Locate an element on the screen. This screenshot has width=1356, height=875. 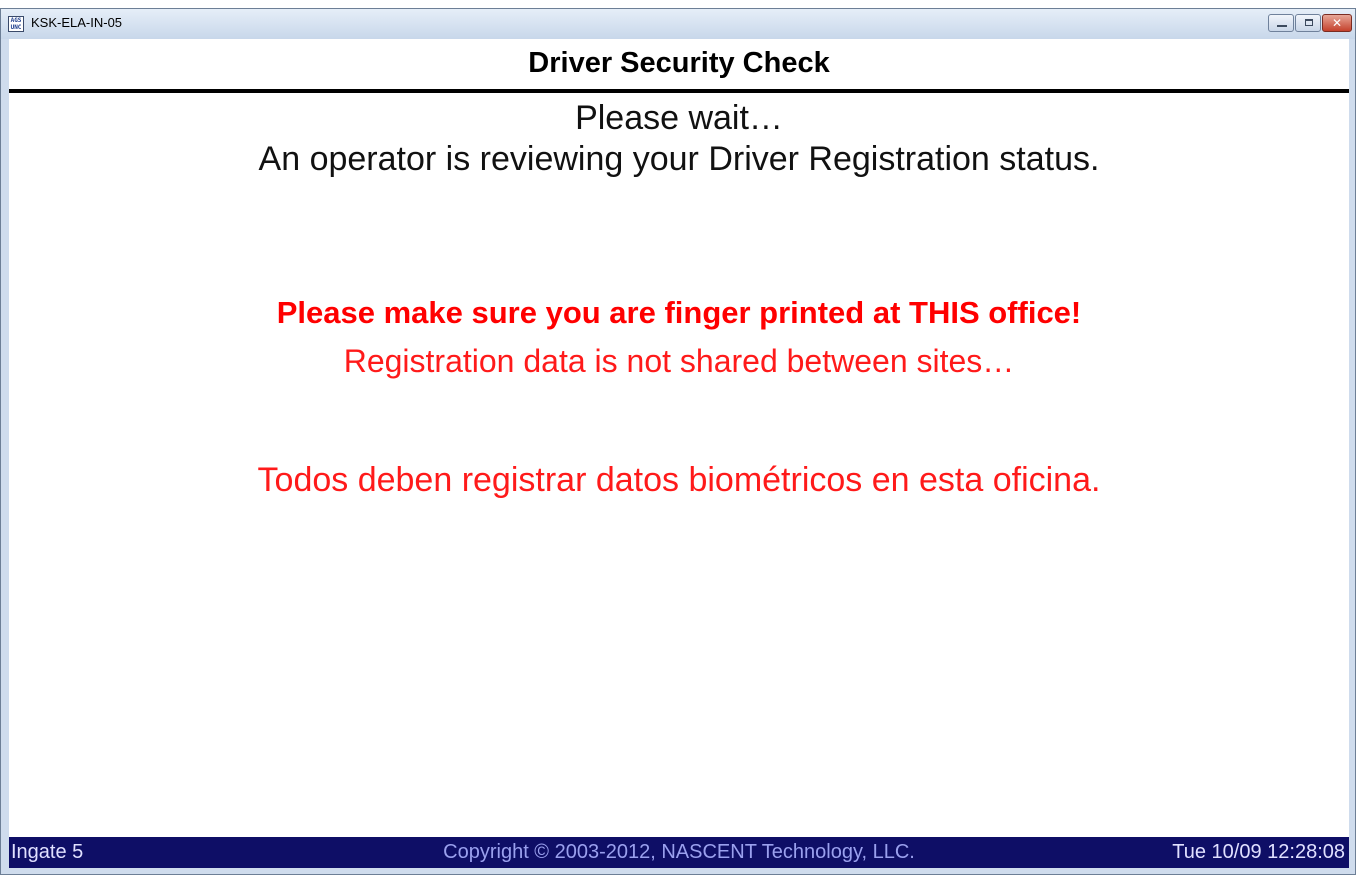
maximize-icon is located at coordinates (1309, 22).